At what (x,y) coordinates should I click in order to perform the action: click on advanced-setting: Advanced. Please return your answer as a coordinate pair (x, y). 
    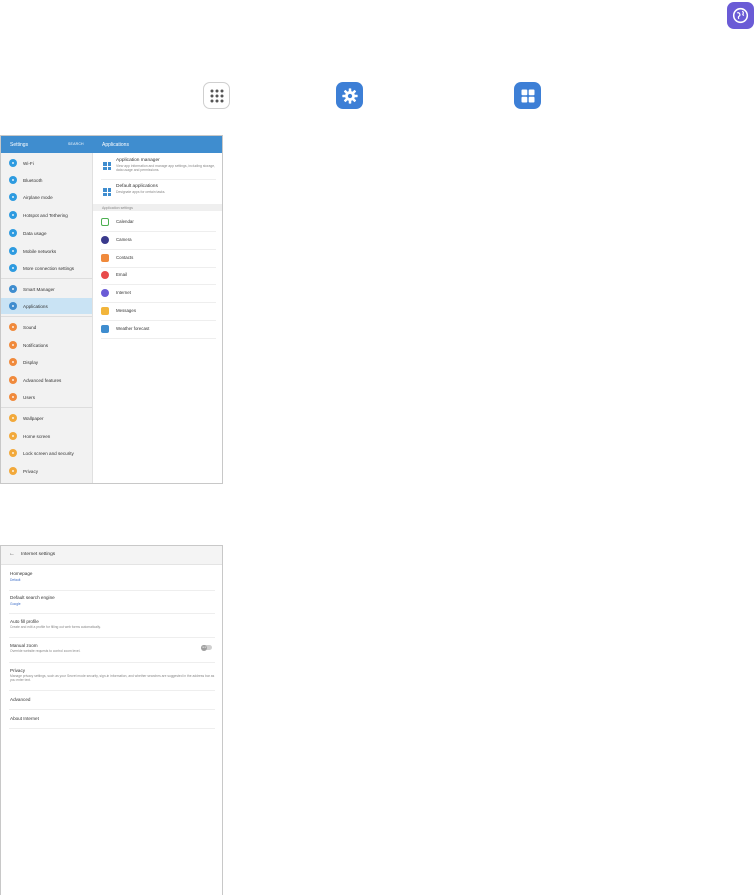
    Looking at the image, I should click on (111, 700).